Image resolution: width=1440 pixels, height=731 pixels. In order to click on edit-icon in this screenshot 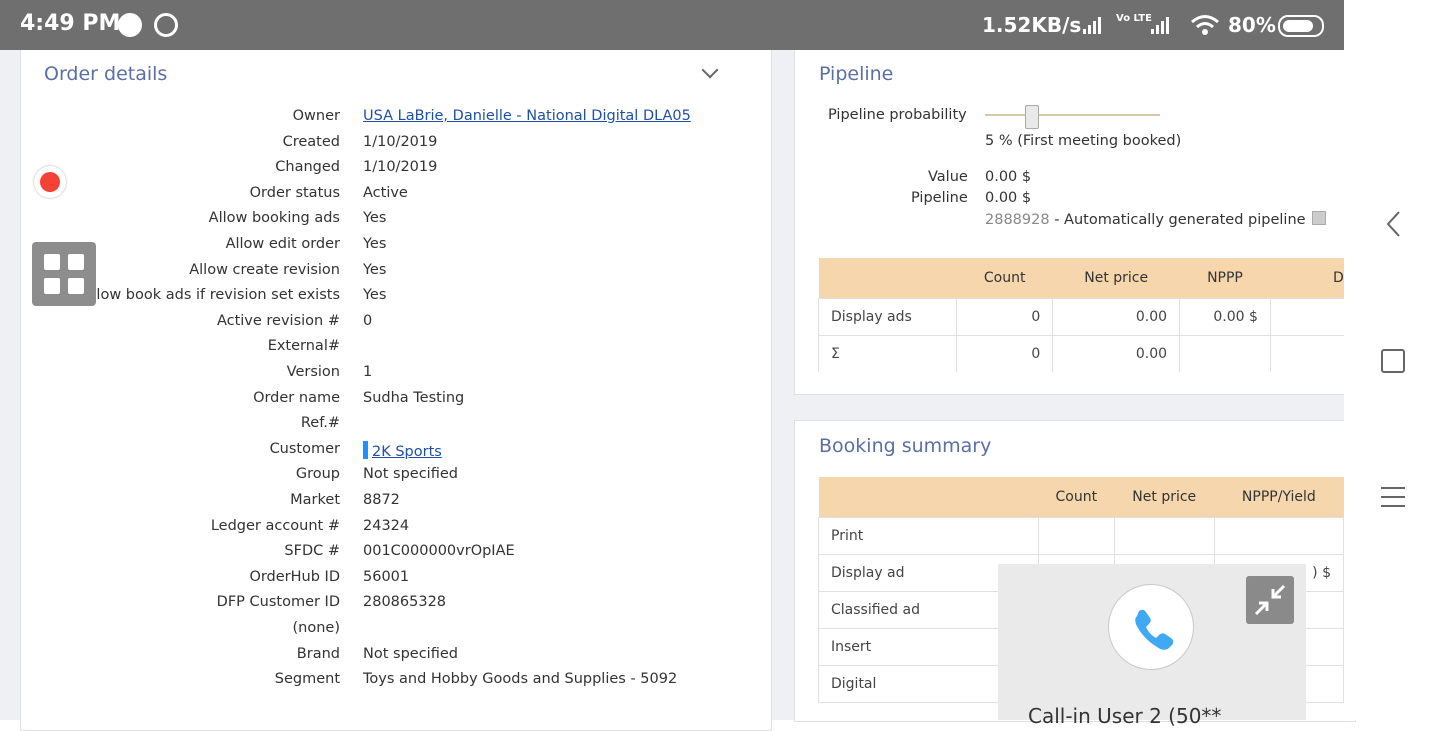, I will do `click(1318, 218)`.